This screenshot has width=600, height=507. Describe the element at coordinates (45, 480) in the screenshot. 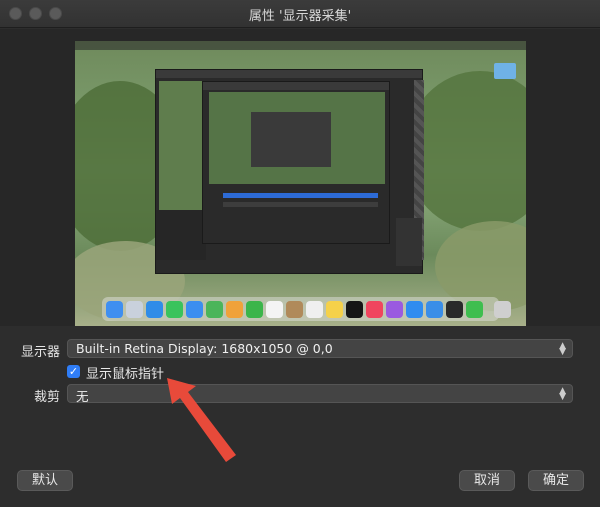

I see `defaults-button: 默认` at that location.